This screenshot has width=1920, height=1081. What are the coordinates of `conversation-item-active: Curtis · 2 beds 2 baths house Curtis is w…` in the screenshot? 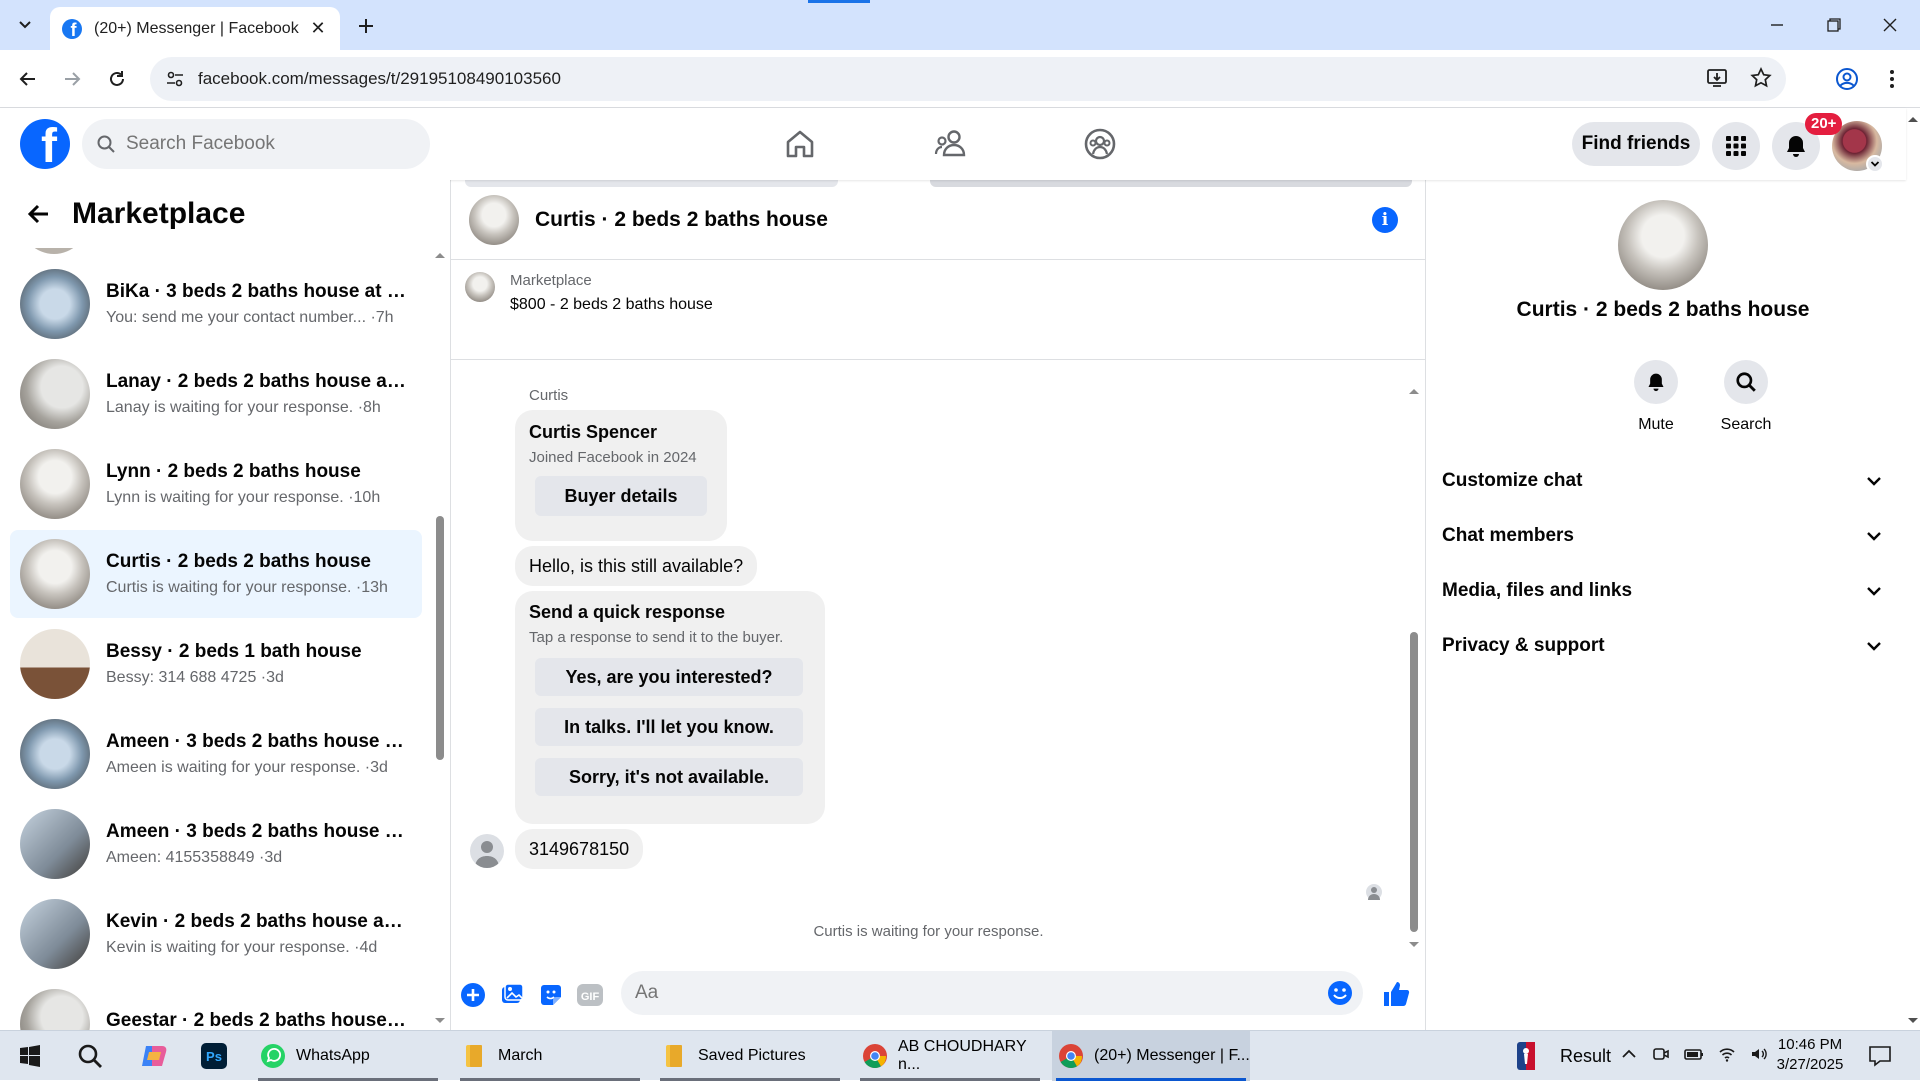 It's located at (216, 574).